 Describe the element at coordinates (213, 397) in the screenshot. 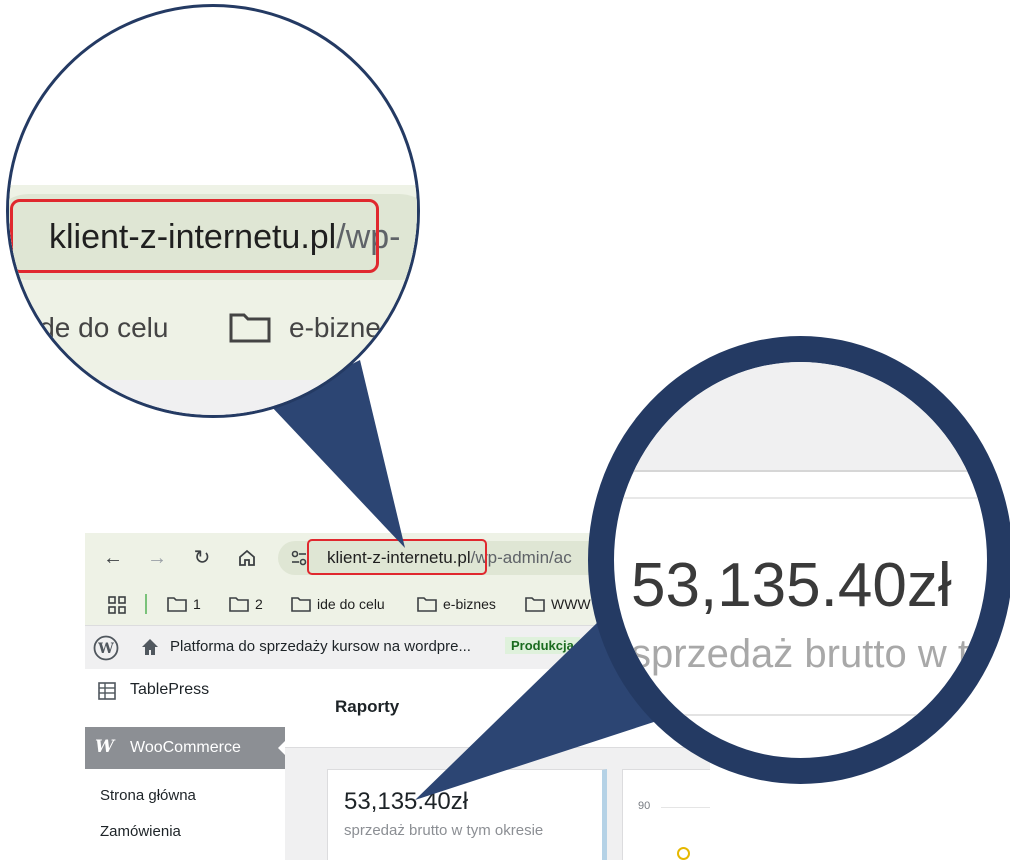

I see `zoom-adminbar-band` at that location.